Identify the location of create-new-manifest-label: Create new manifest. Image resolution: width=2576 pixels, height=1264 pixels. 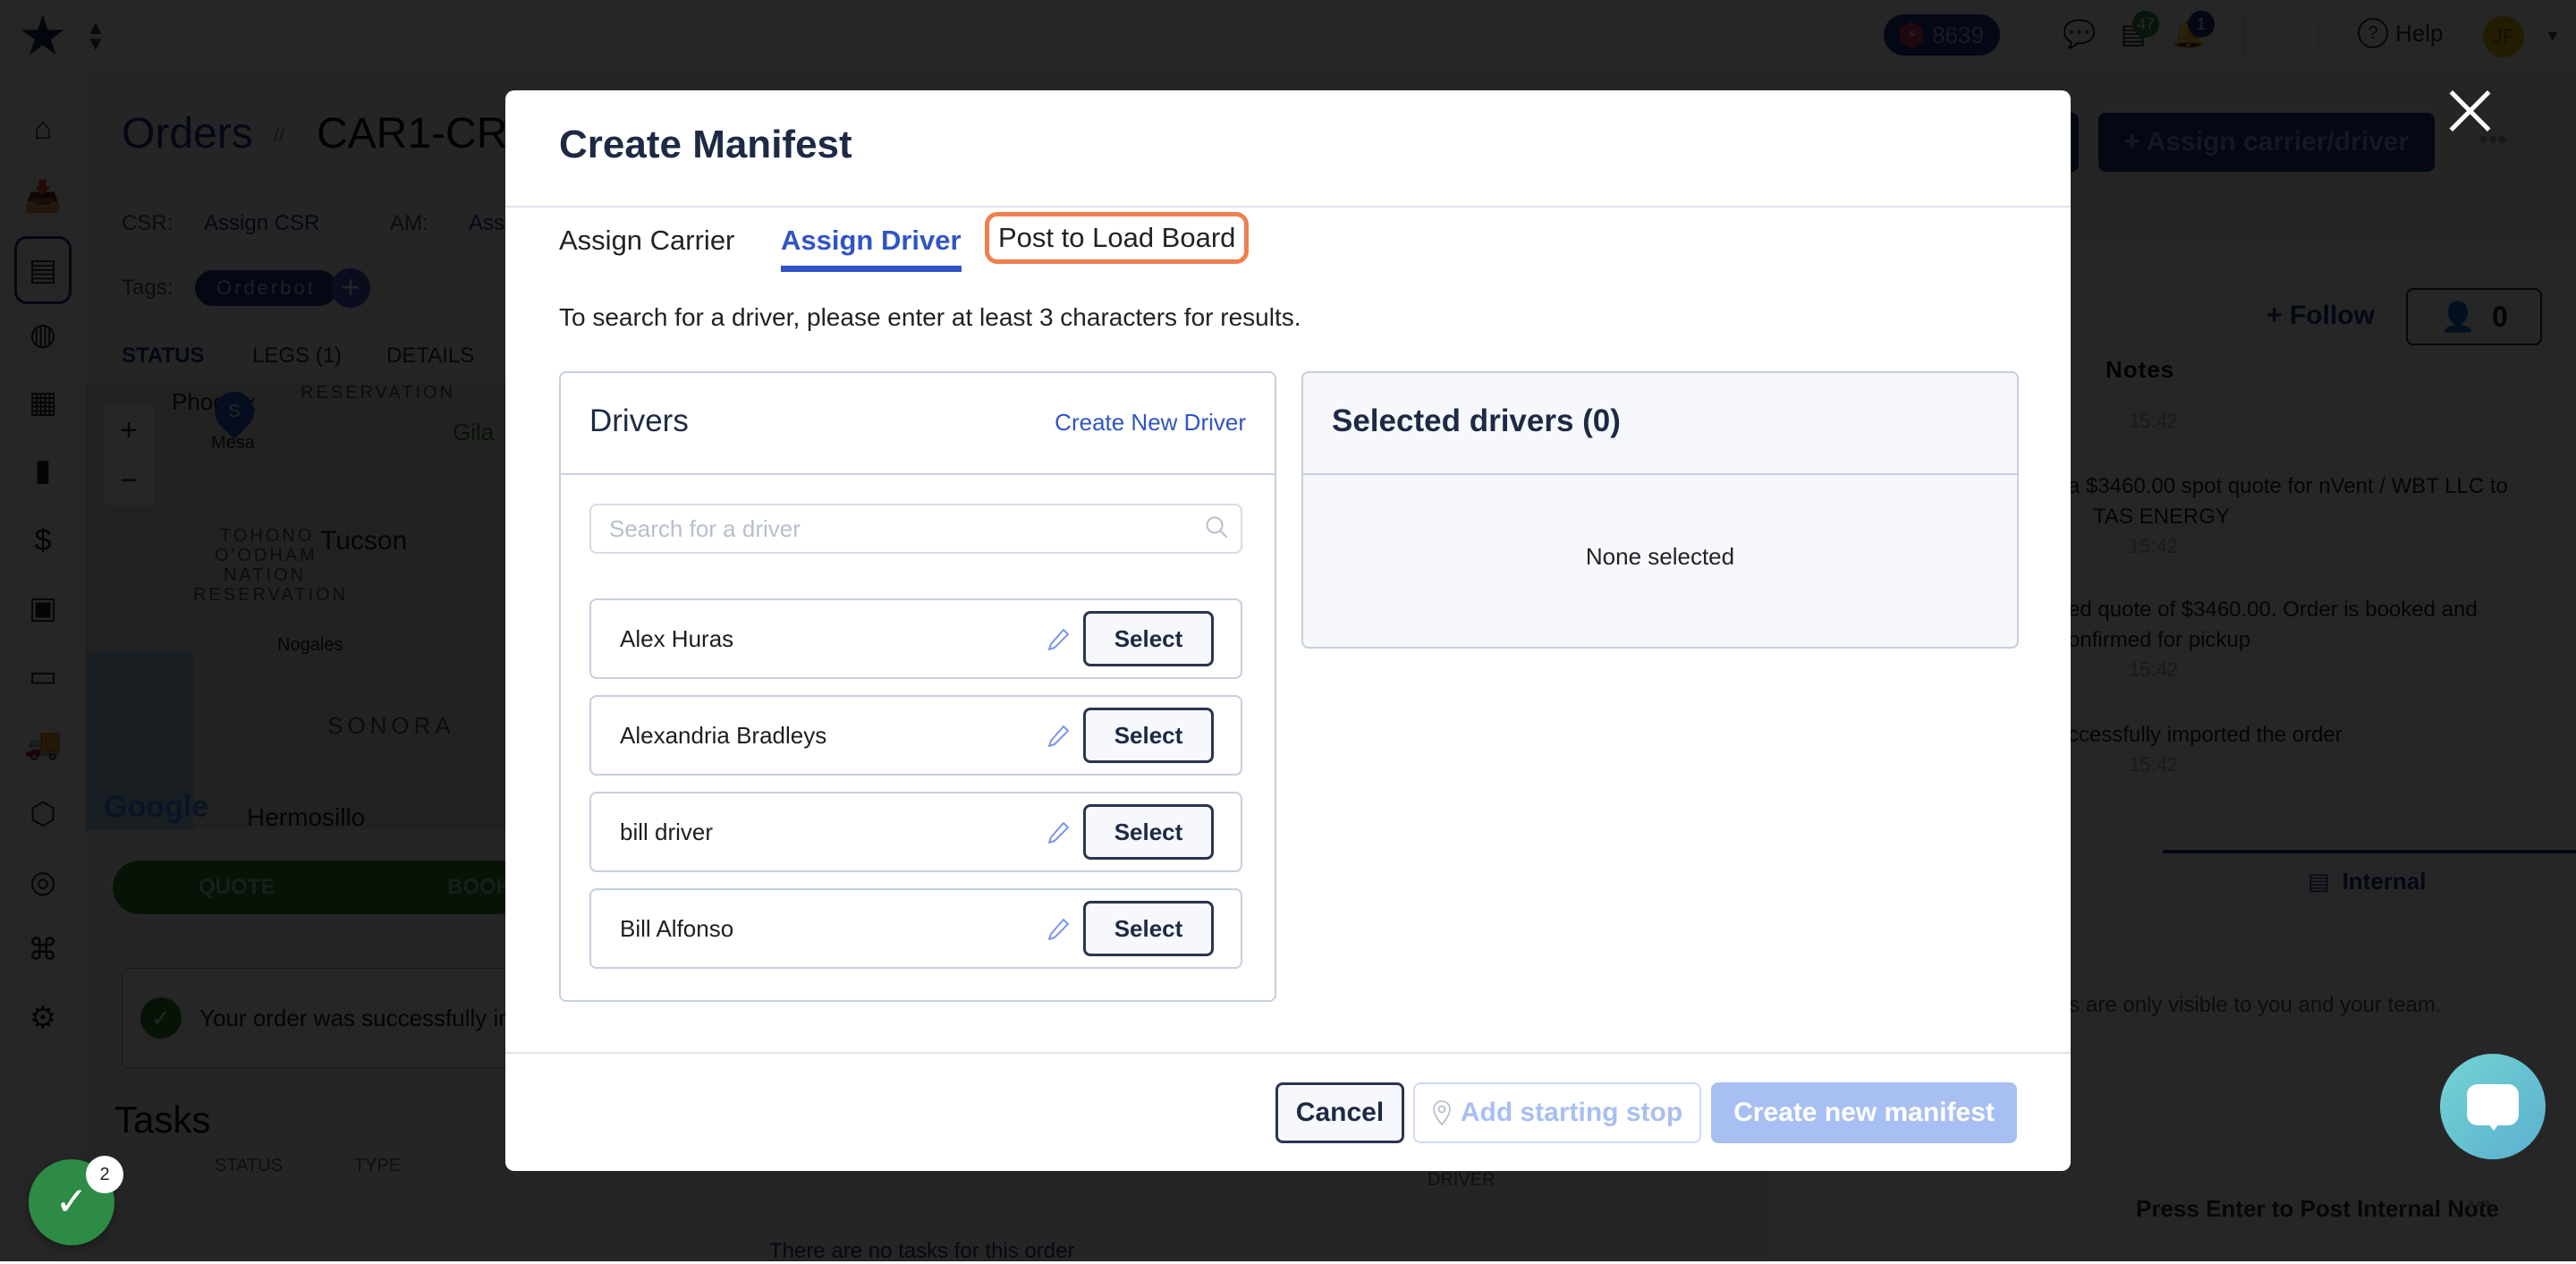
(1864, 1112).